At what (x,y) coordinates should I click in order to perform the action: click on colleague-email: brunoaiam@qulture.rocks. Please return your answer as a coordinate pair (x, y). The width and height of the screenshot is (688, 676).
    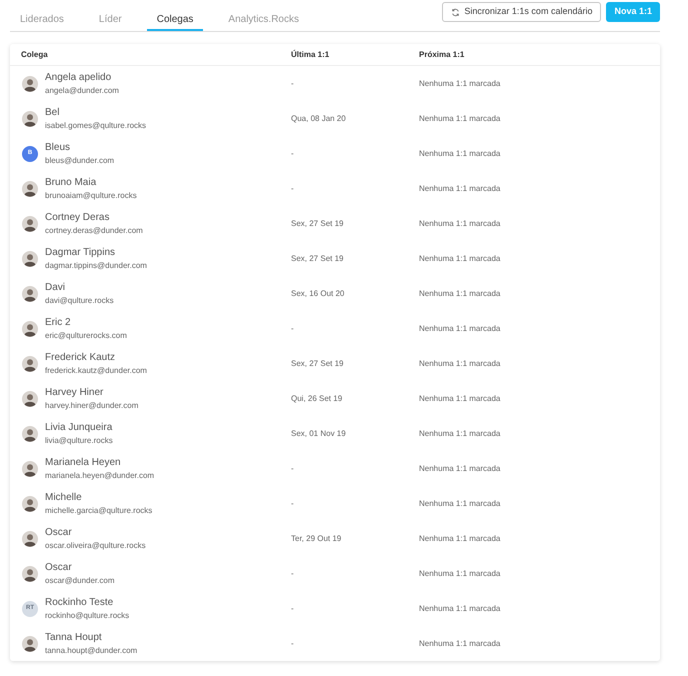
    Looking at the image, I should click on (91, 196).